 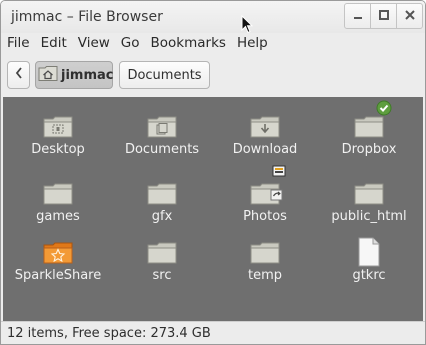 I want to click on maximize-button, so click(x=383, y=16).